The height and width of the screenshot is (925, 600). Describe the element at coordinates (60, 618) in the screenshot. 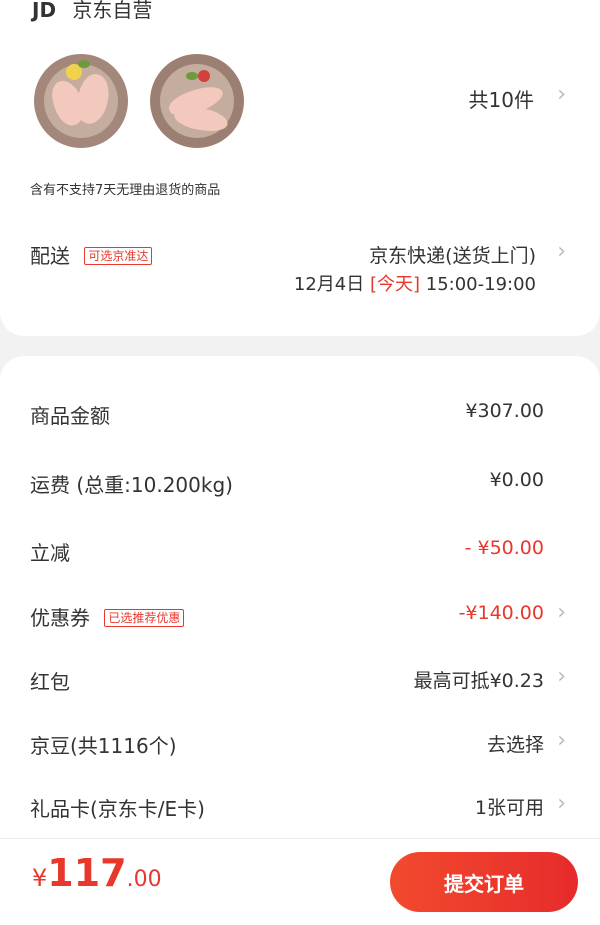

I see `coupon-label: 优惠券` at that location.